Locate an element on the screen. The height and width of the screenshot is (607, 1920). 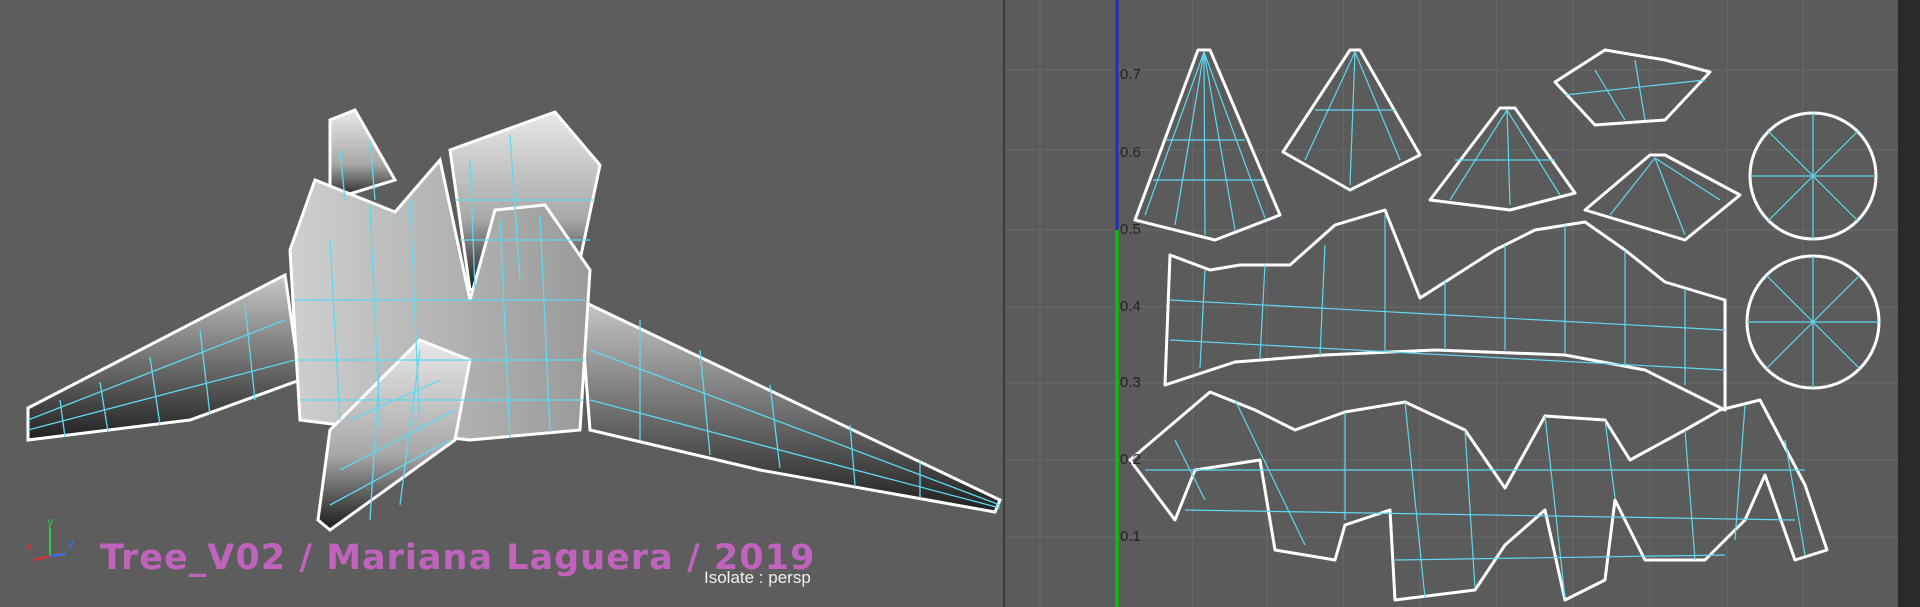
v-tick-0.1: 0.1 is located at coordinates (1130, 536).